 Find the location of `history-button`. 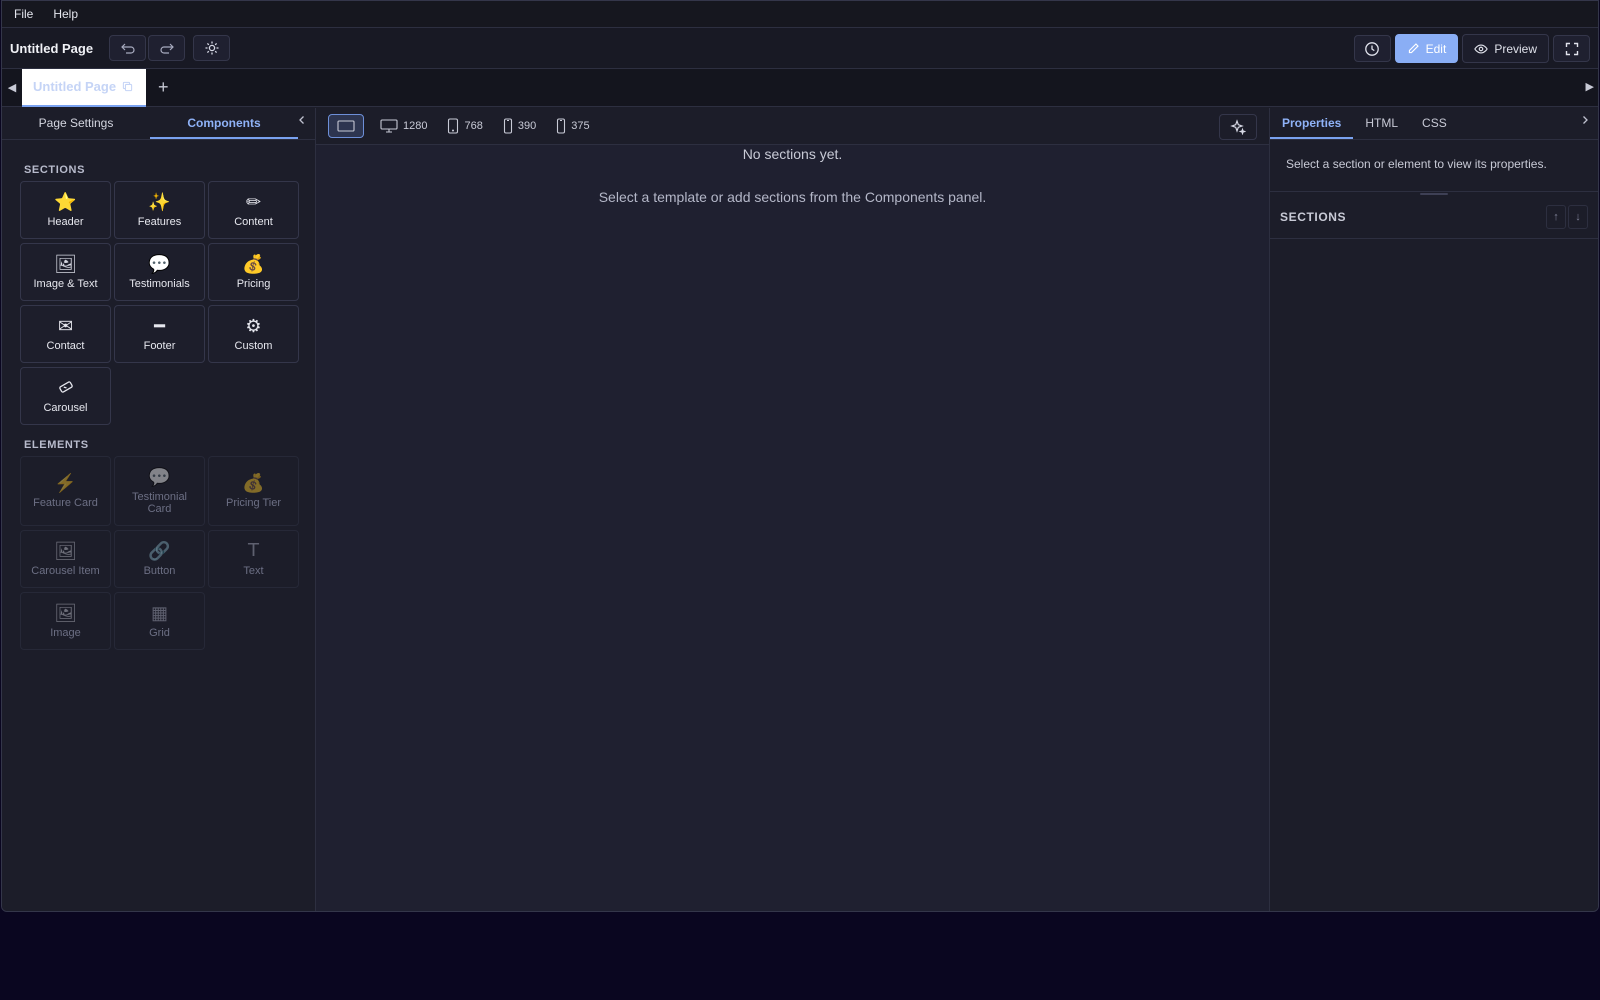

history-button is located at coordinates (1372, 48).